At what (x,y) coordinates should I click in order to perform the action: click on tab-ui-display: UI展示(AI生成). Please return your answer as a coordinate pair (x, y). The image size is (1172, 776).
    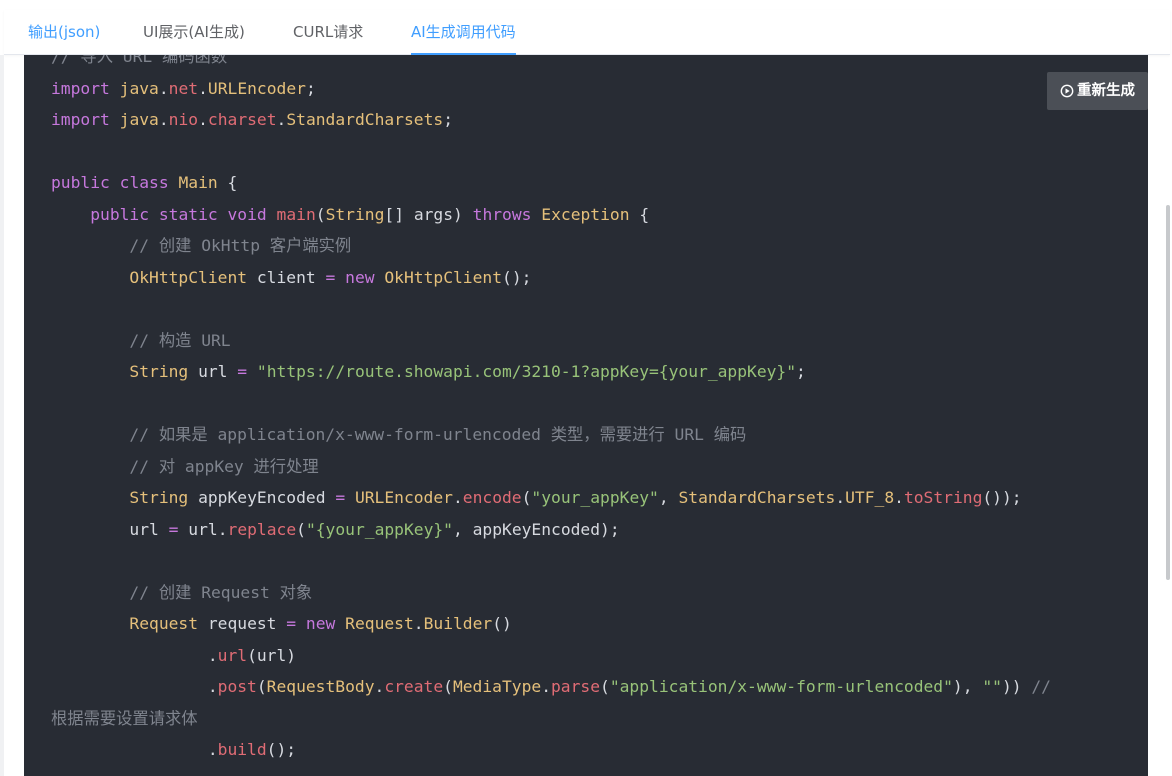
    Looking at the image, I should click on (194, 32).